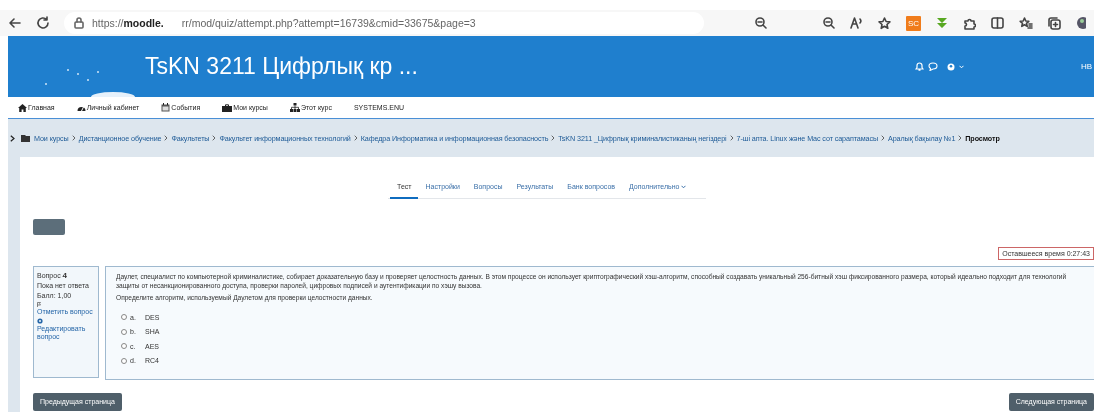  What do you see at coordinates (997, 23) in the screenshot?
I see `split-screen-icon` at bounding box center [997, 23].